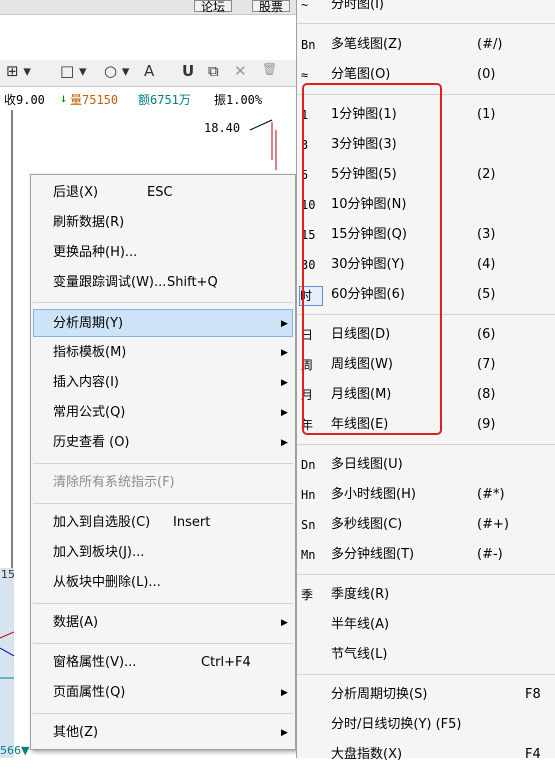  What do you see at coordinates (163, 323) in the screenshot?
I see `menu-item-analysis-period: 分析周期(Y) ▶` at bounding box center [163, 323].